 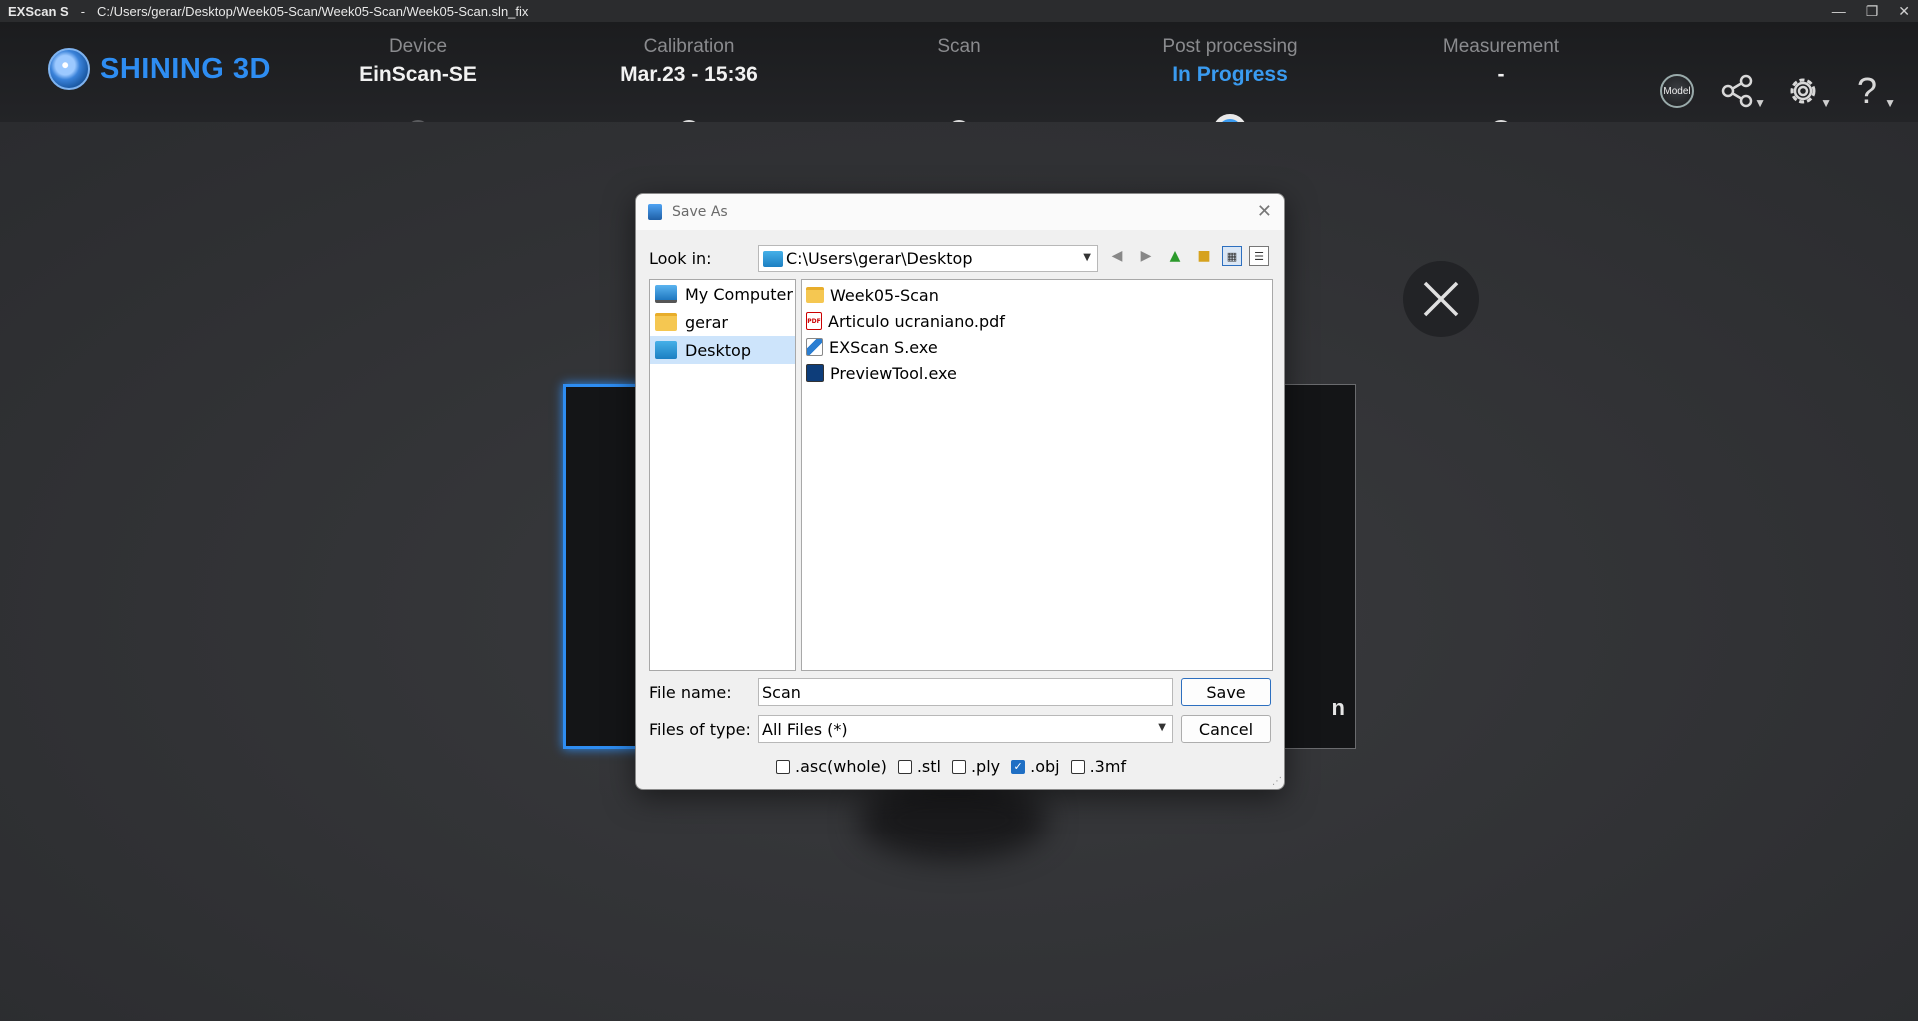 I want to click on format-checkbox-asc: .asc(whole), so click(x=831, y=766).